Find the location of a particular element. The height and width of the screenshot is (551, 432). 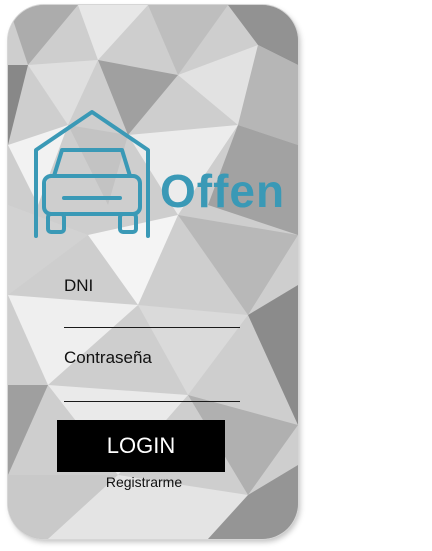

dni-input is located at coordinates (154, 314).